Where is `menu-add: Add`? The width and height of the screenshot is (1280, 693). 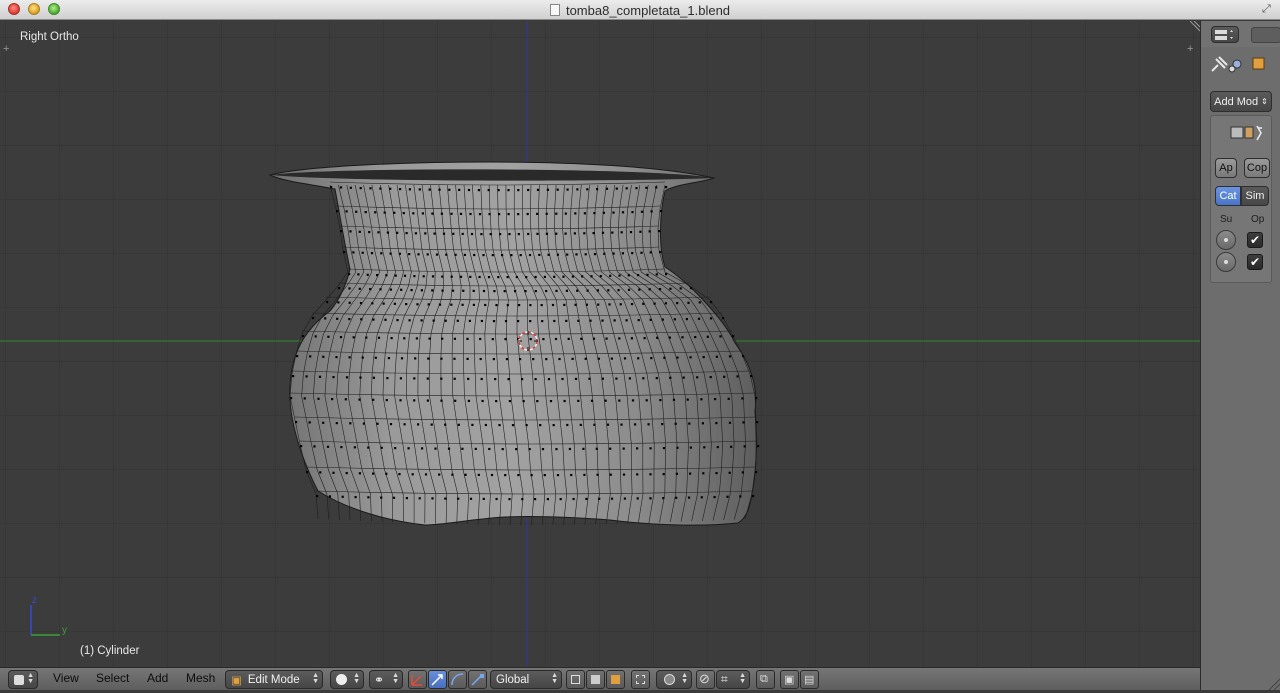
menu-add: Add is located at coordinates (157, 678).